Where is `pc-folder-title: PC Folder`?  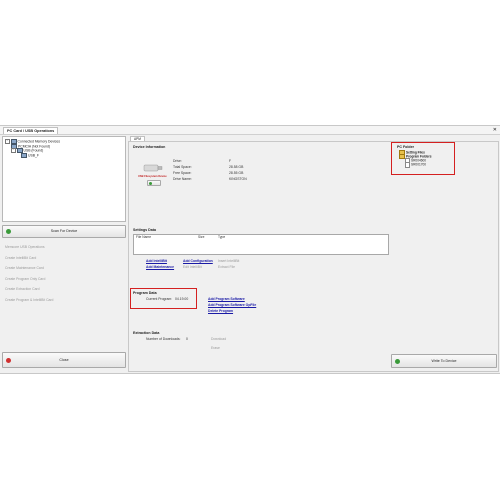
pc-folder-title: PC Folder is located at coordinates (405, 147).